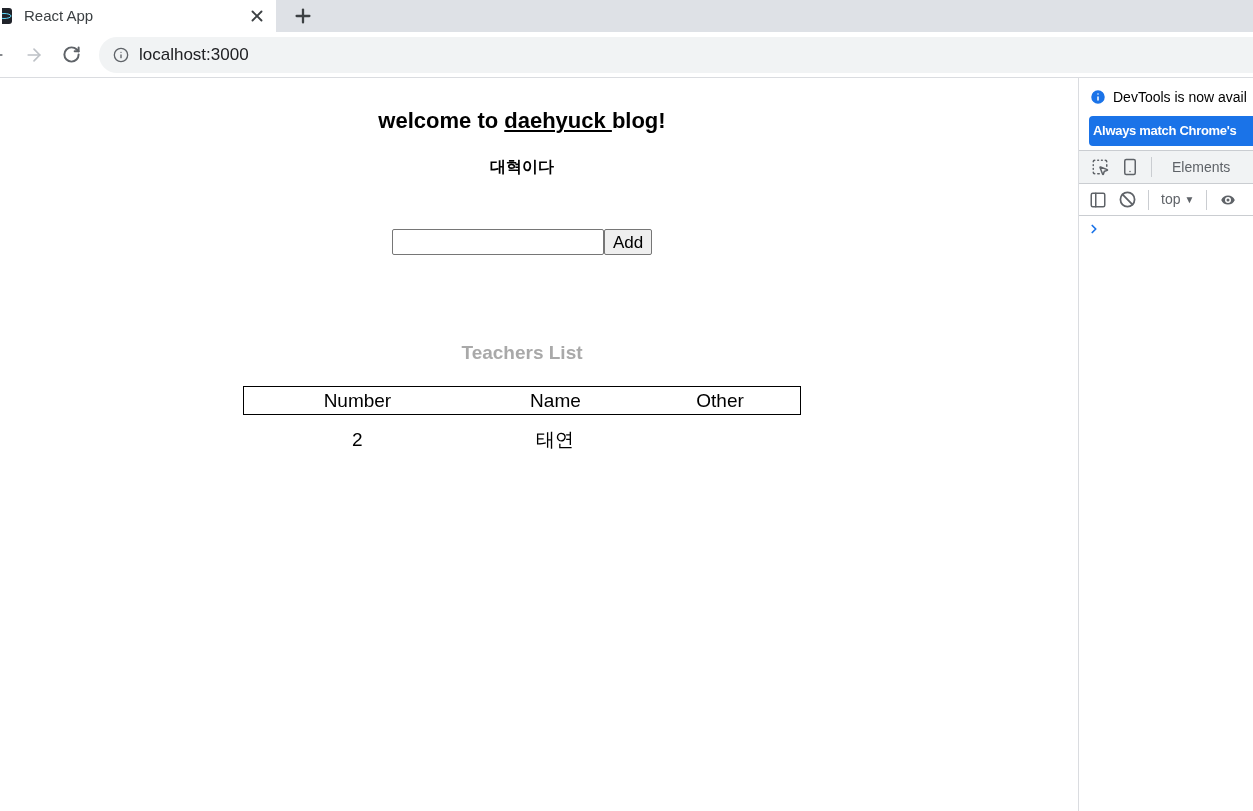  Describe the element at coordinates (59, 15) in the screenshot. I see `tab-title: React App` at that location.